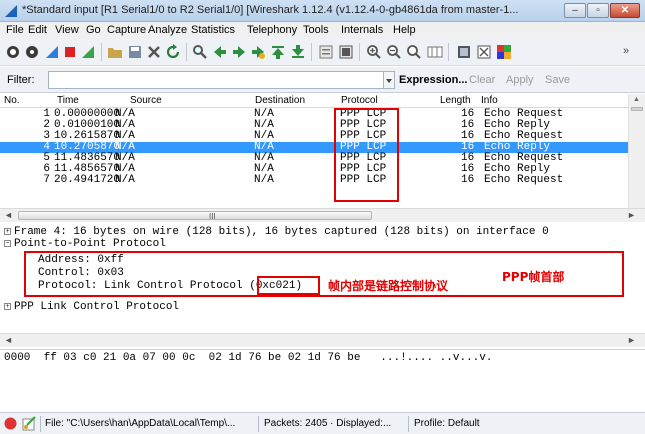 The width and height of the screenshot is (645, 434). What do you see at coordinates (37, 30) in the screenshot?
I see `menu-edit: Edit` at bounding box center [37, 30].